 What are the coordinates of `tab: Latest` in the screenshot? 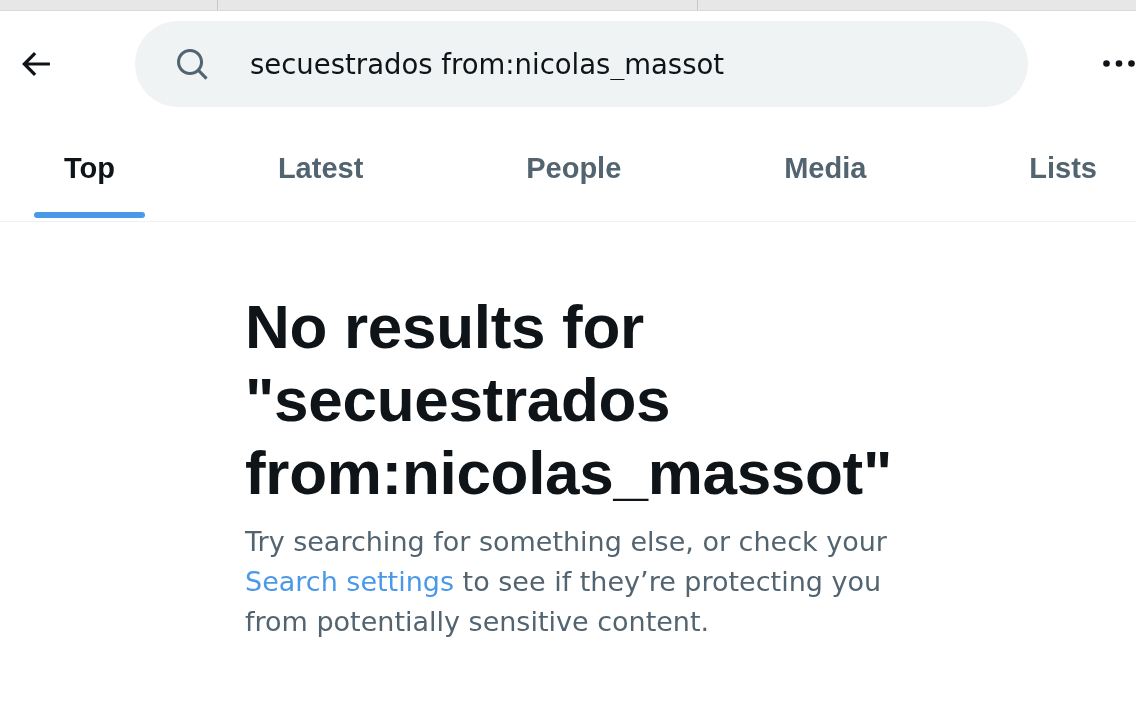 It's located at (320, 168).